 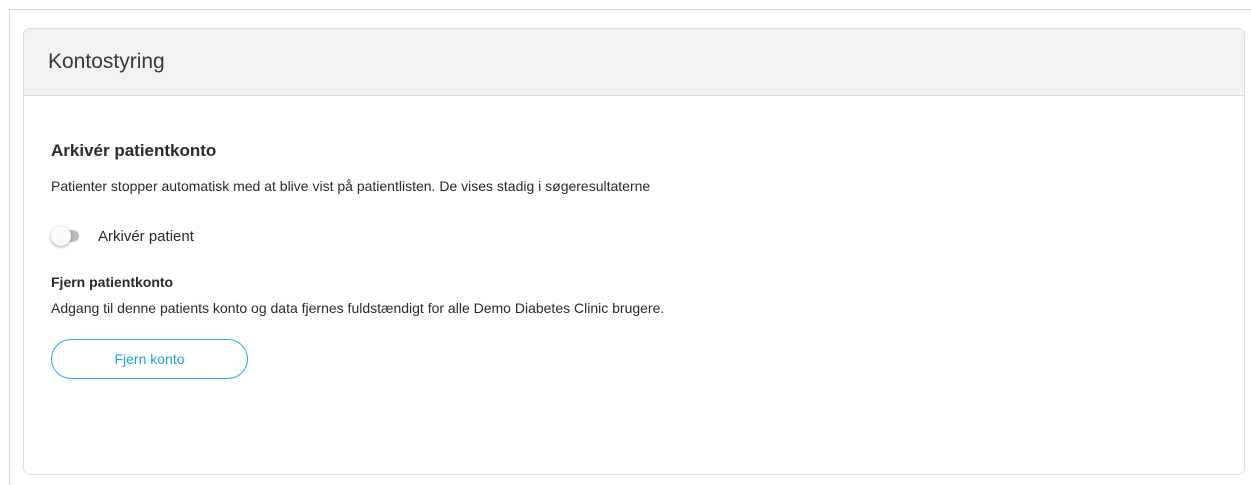 I want to click on panel-title: Kontostyring, so click(x=106, y=61).